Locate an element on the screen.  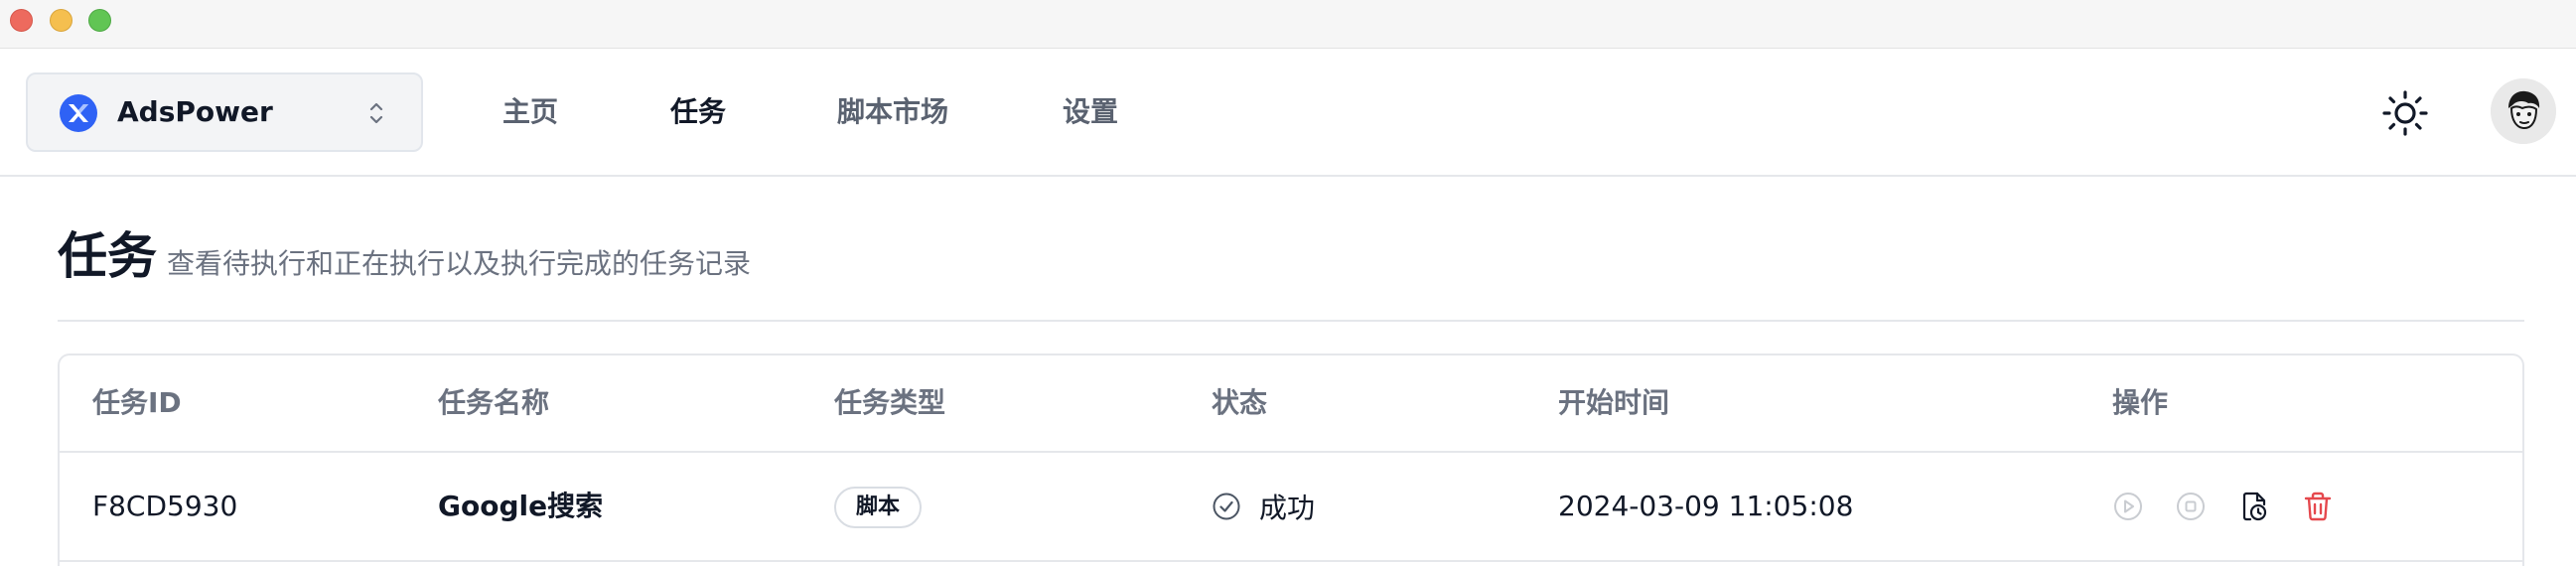
adspower-logo-icon is located at coordinates (78, 113).